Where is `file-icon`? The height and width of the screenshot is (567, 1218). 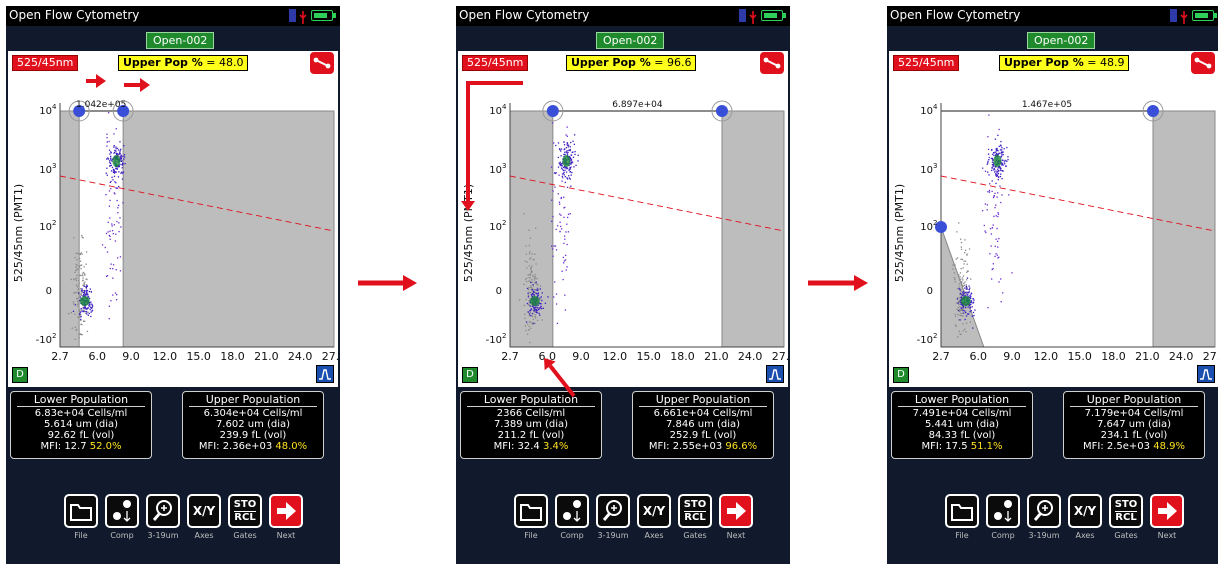 file-icon is located at coordinates (531, 511).